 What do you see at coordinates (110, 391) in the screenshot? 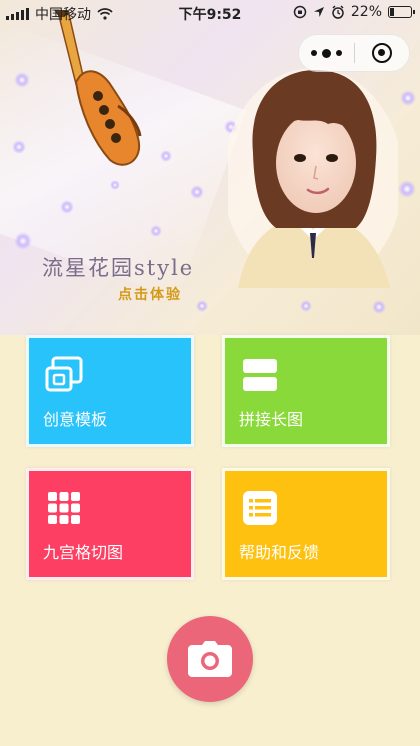
I see `tile-creative-template: 创意模板` at bounding box center [110, 391].